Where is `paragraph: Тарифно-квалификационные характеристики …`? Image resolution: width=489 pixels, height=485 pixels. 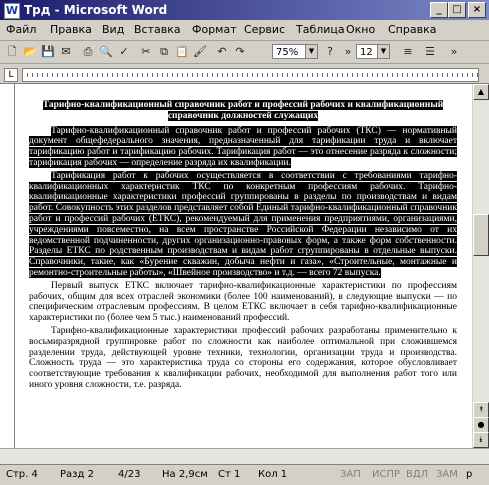 paragraph: Тарифно-квалификационные характеристики … is located at coordinates (243, 358).